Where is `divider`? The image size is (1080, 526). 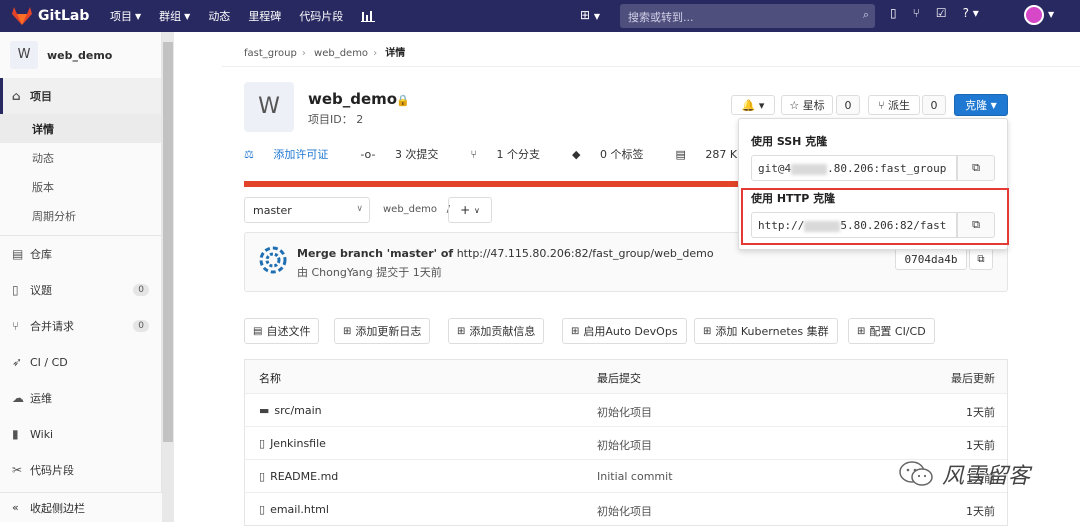 divider is located at coordinates (651, 66).